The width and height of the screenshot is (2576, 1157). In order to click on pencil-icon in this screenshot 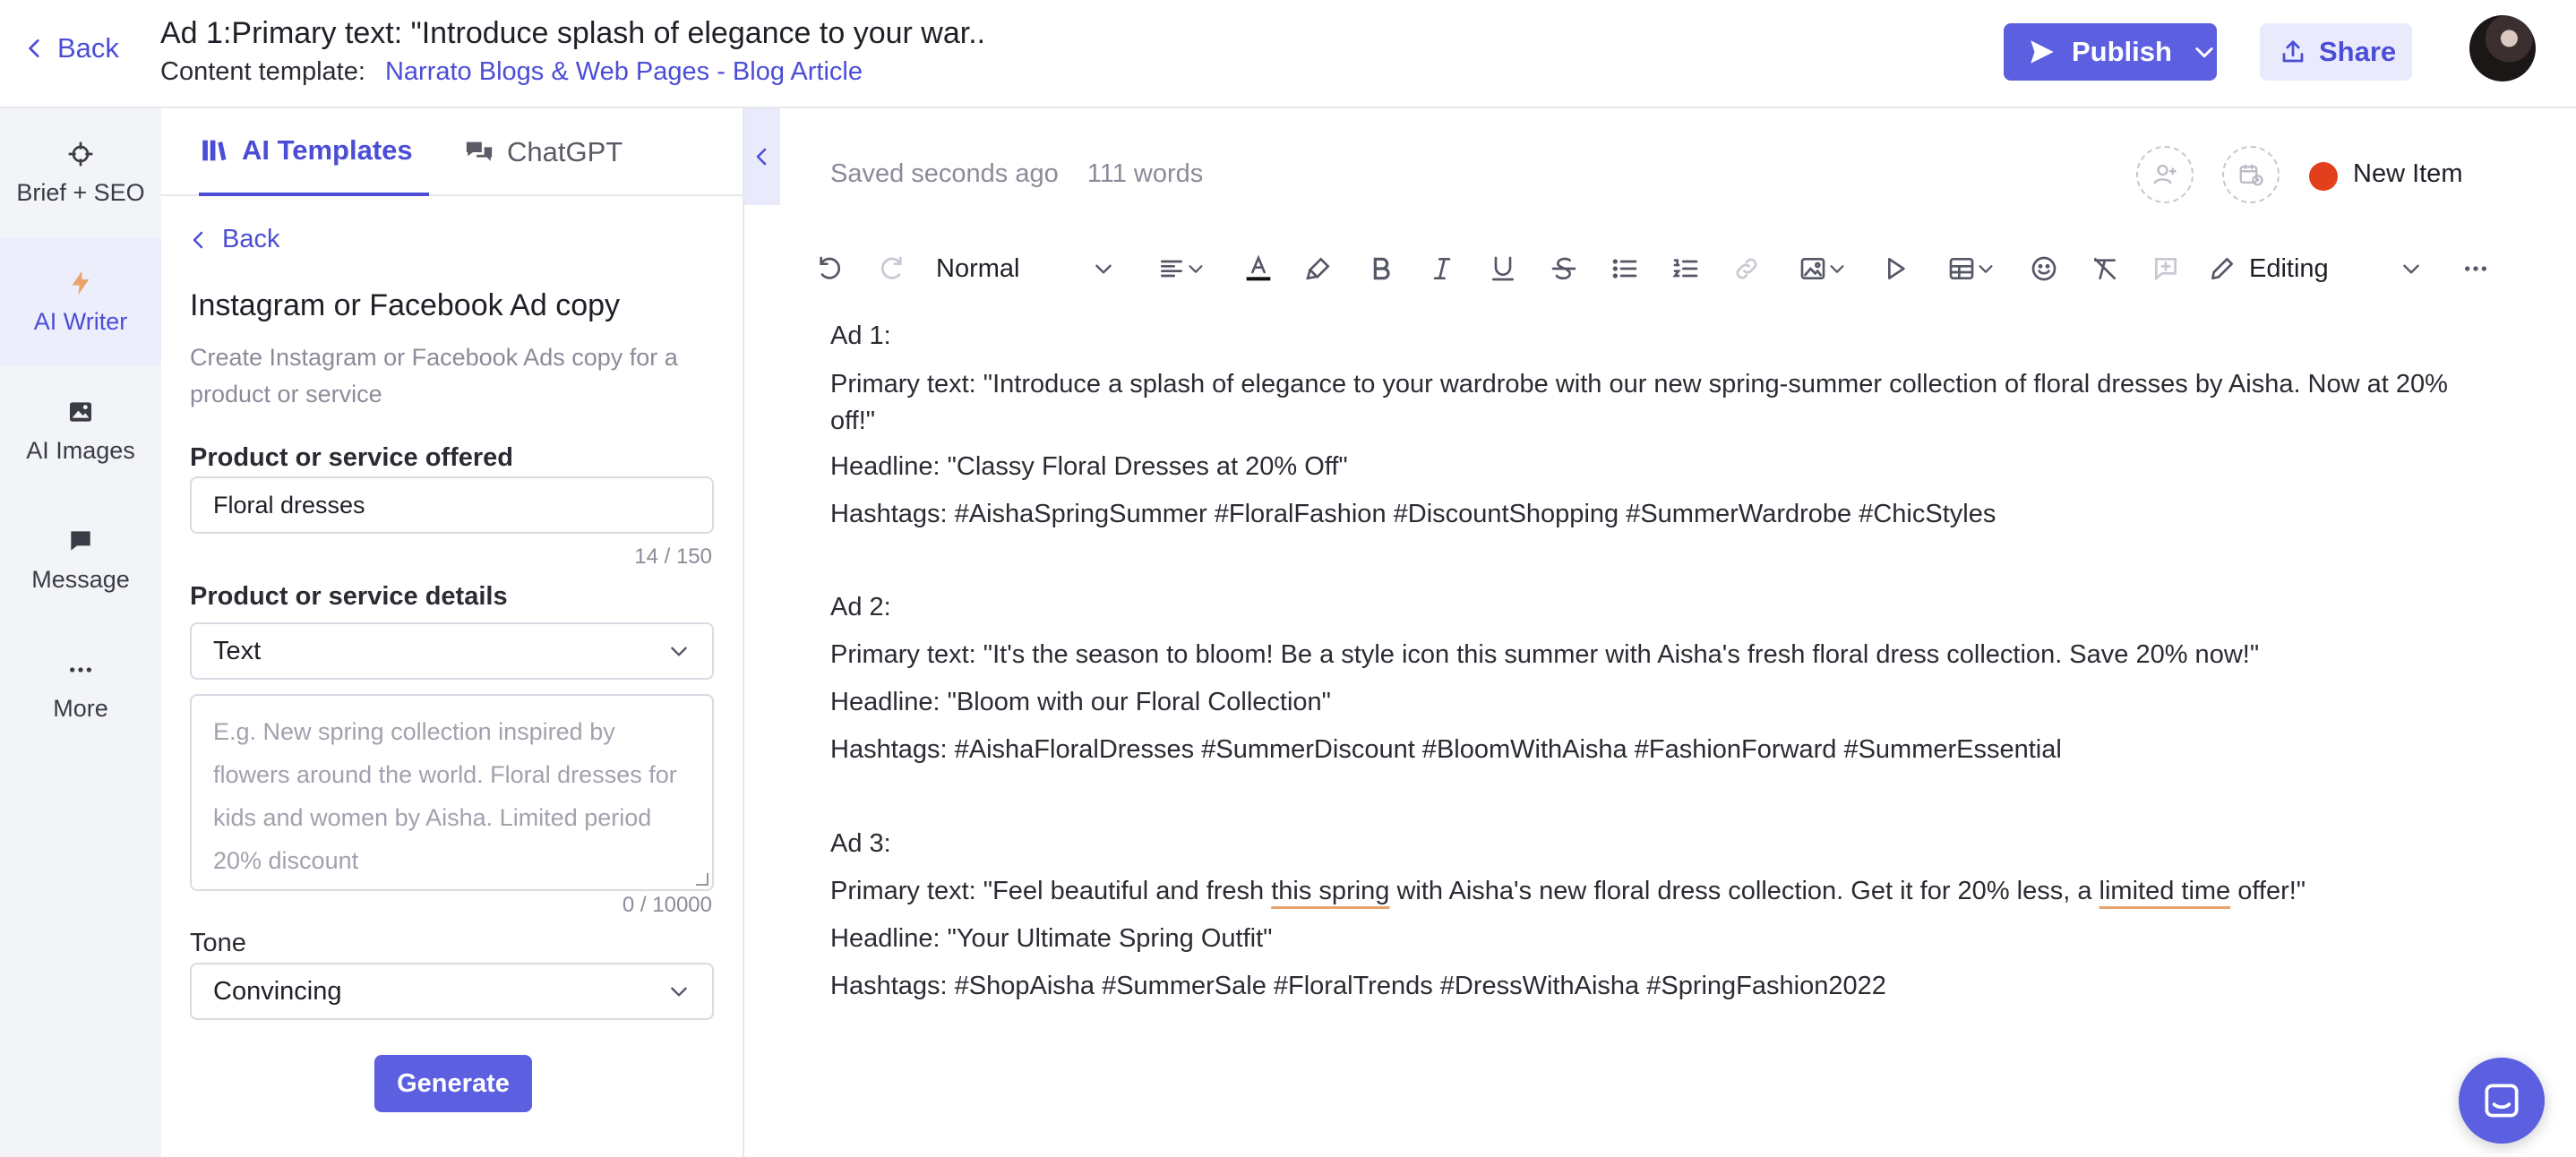, I will do `click(2222, 268)`.